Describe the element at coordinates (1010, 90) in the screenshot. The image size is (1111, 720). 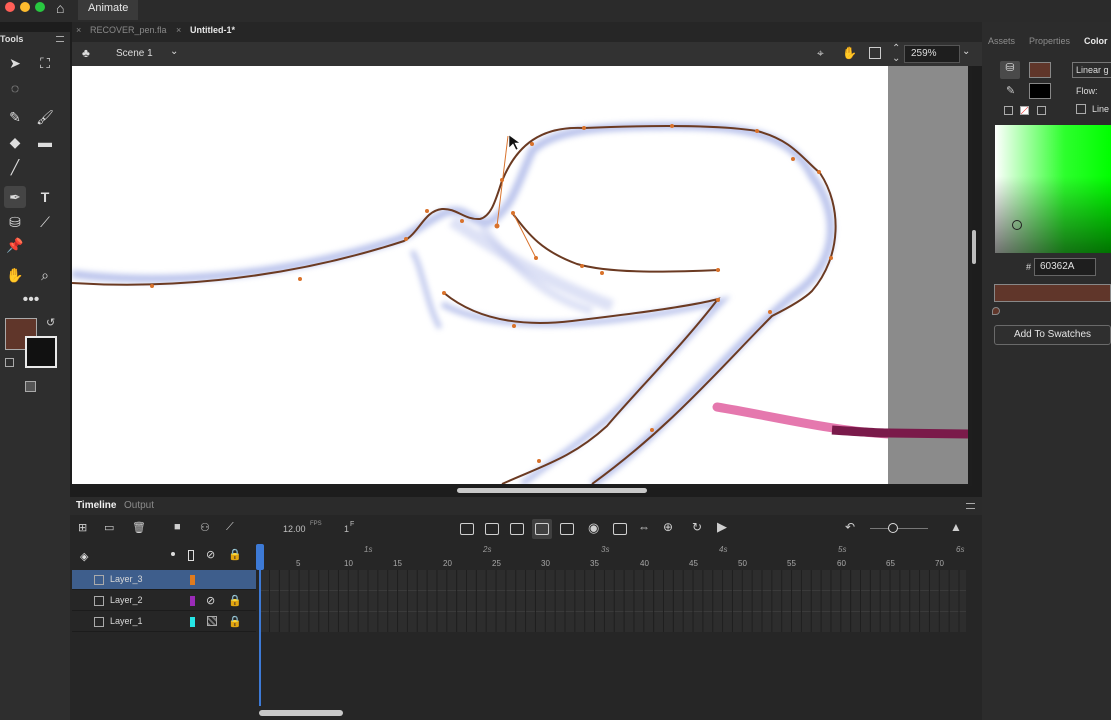
I see `stroke-pencil-icon: ✎` at that location.